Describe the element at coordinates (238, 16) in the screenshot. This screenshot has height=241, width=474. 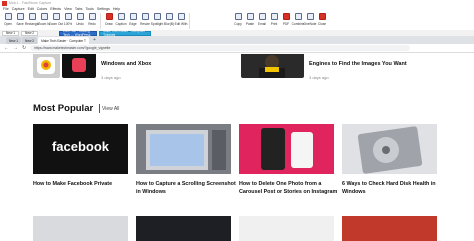
I see `copy-icon` at that location.